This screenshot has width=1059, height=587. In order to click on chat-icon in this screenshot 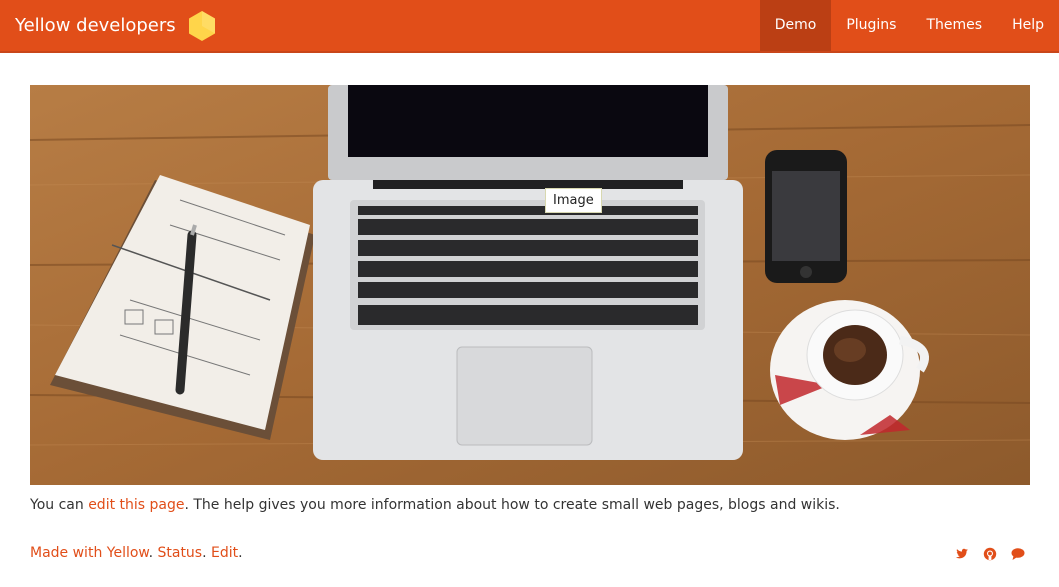, I will do `click(1018, 553)`.